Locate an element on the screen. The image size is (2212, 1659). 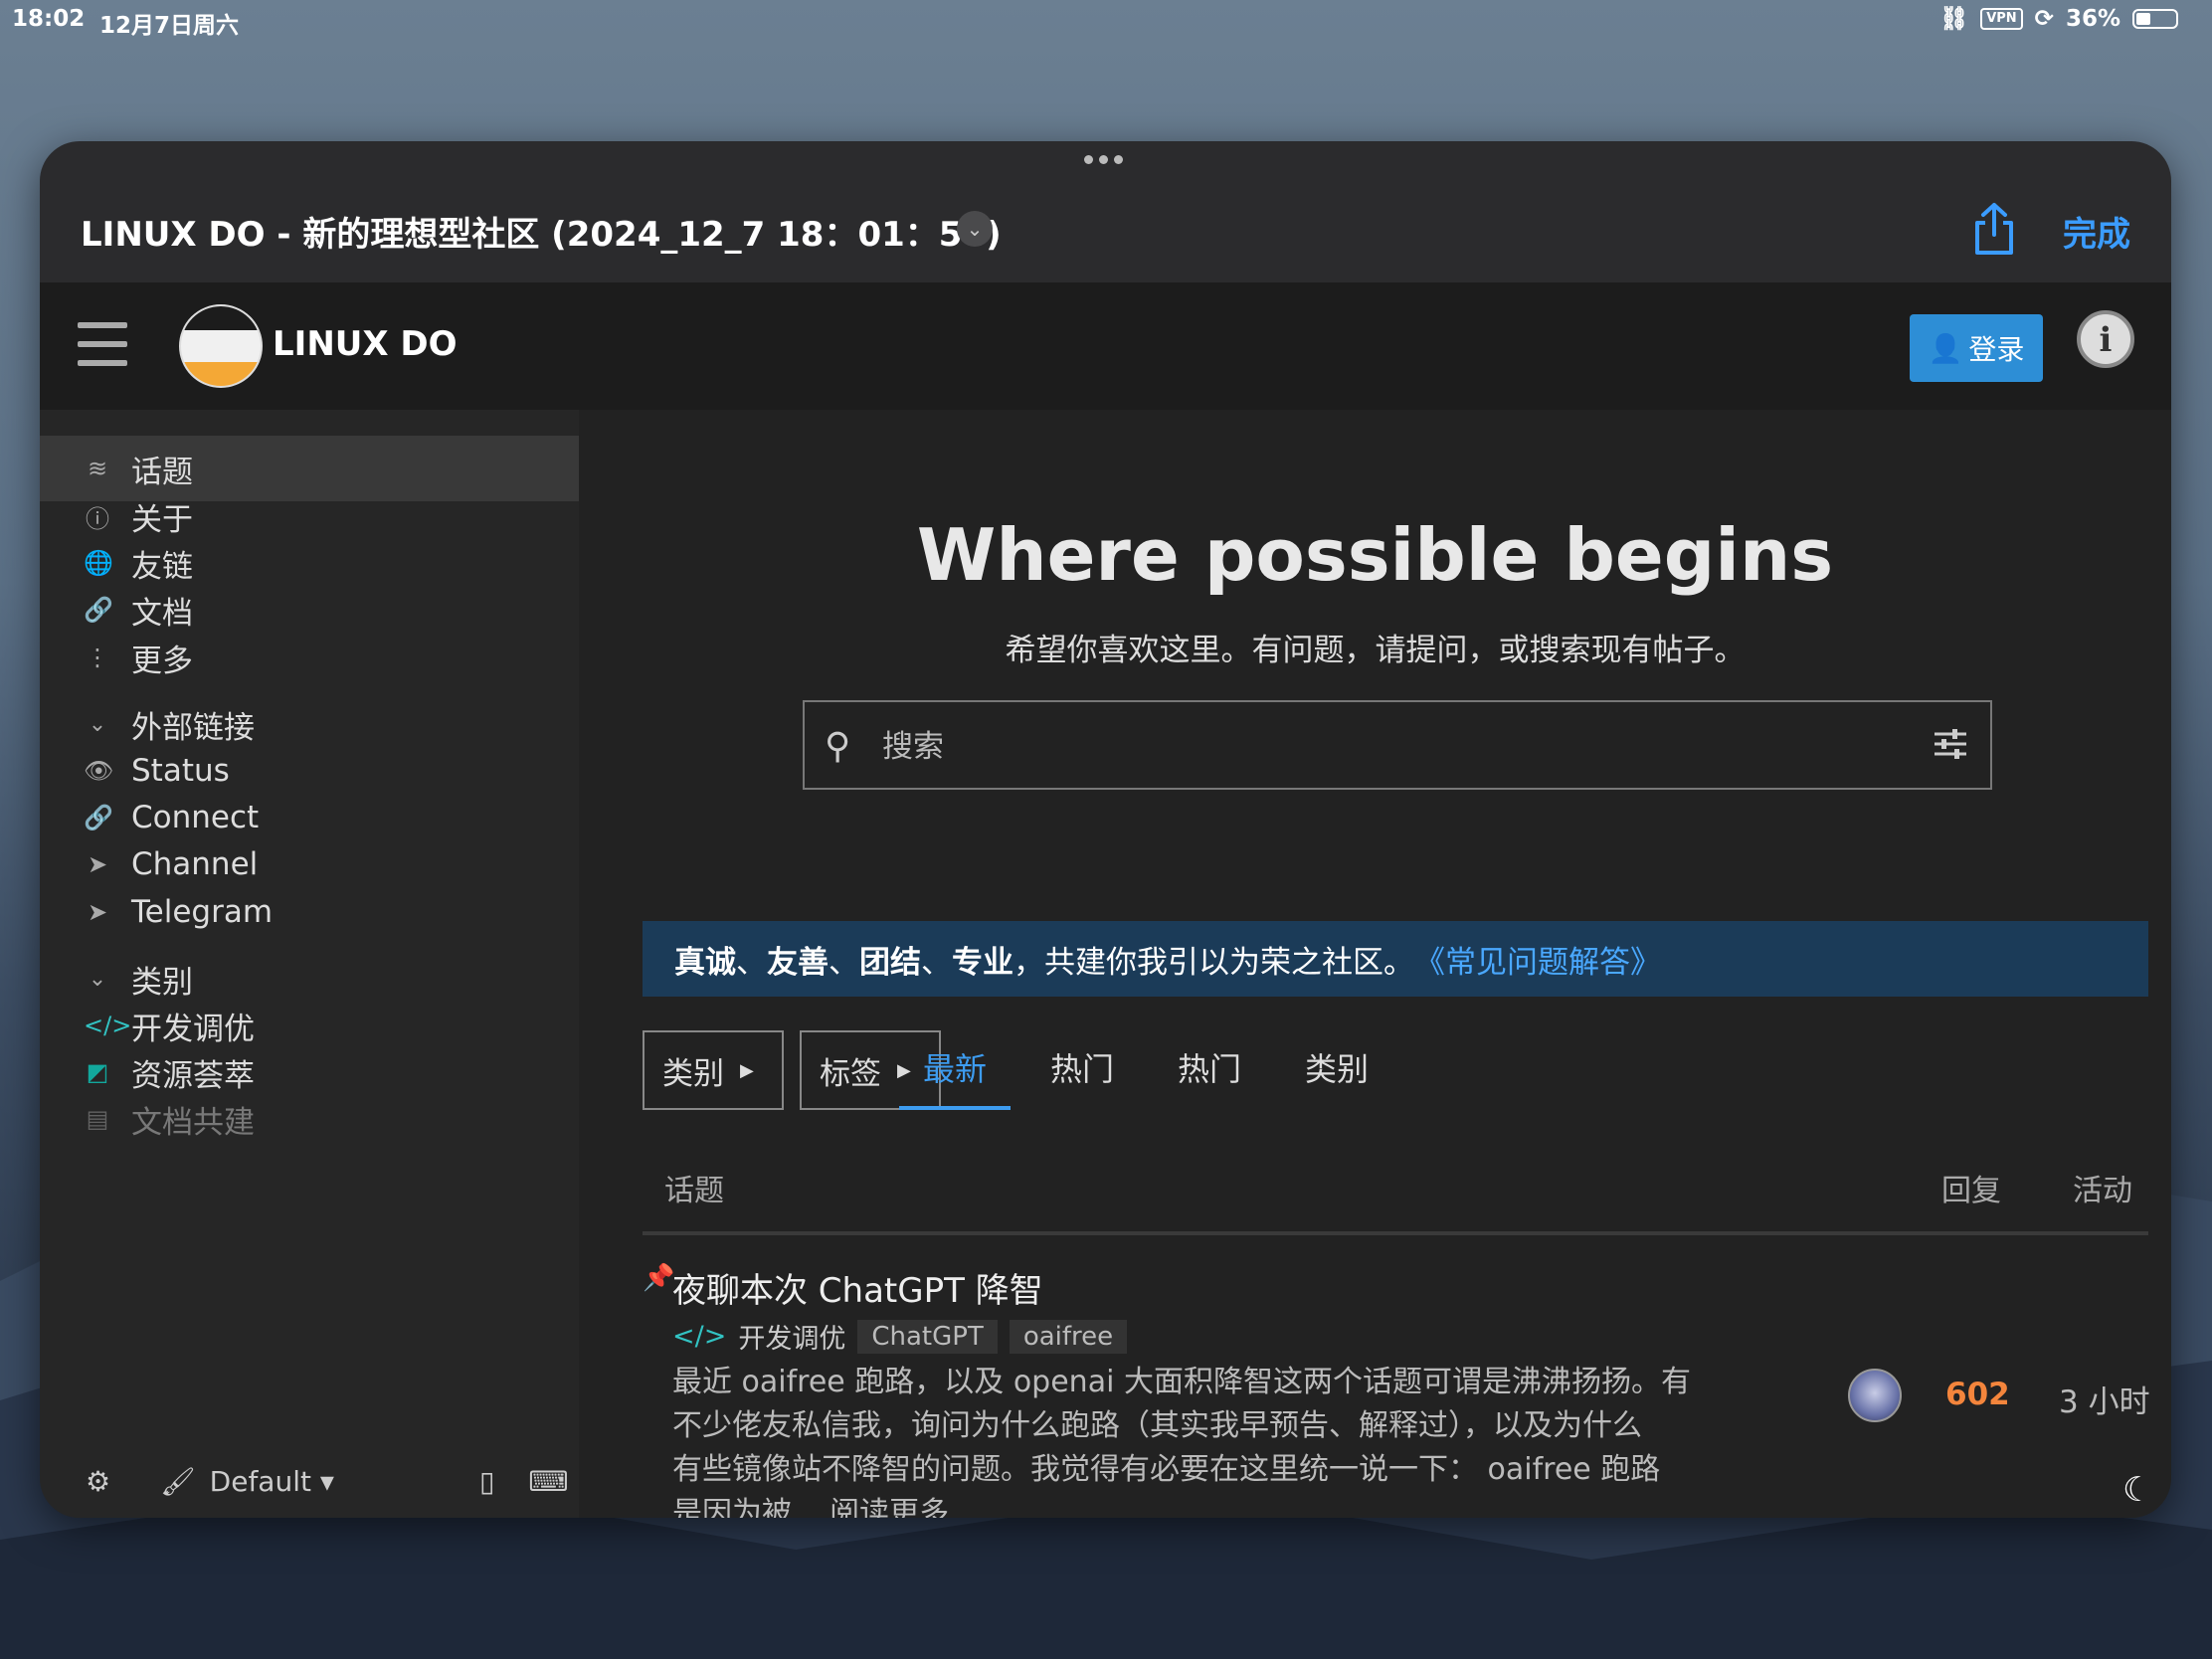
column-activity: 活动 is located at coordinates (2102, 1187).